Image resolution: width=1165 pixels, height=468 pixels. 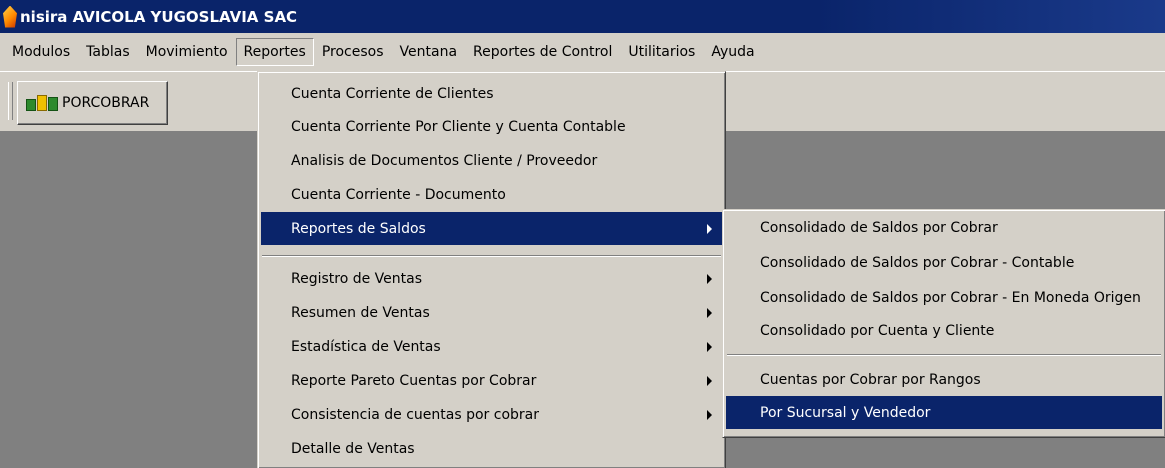 What do you see at coordinates (10, 101) in the screenshot?
I see `toolbar-grip` at bounding box center [10, 101].